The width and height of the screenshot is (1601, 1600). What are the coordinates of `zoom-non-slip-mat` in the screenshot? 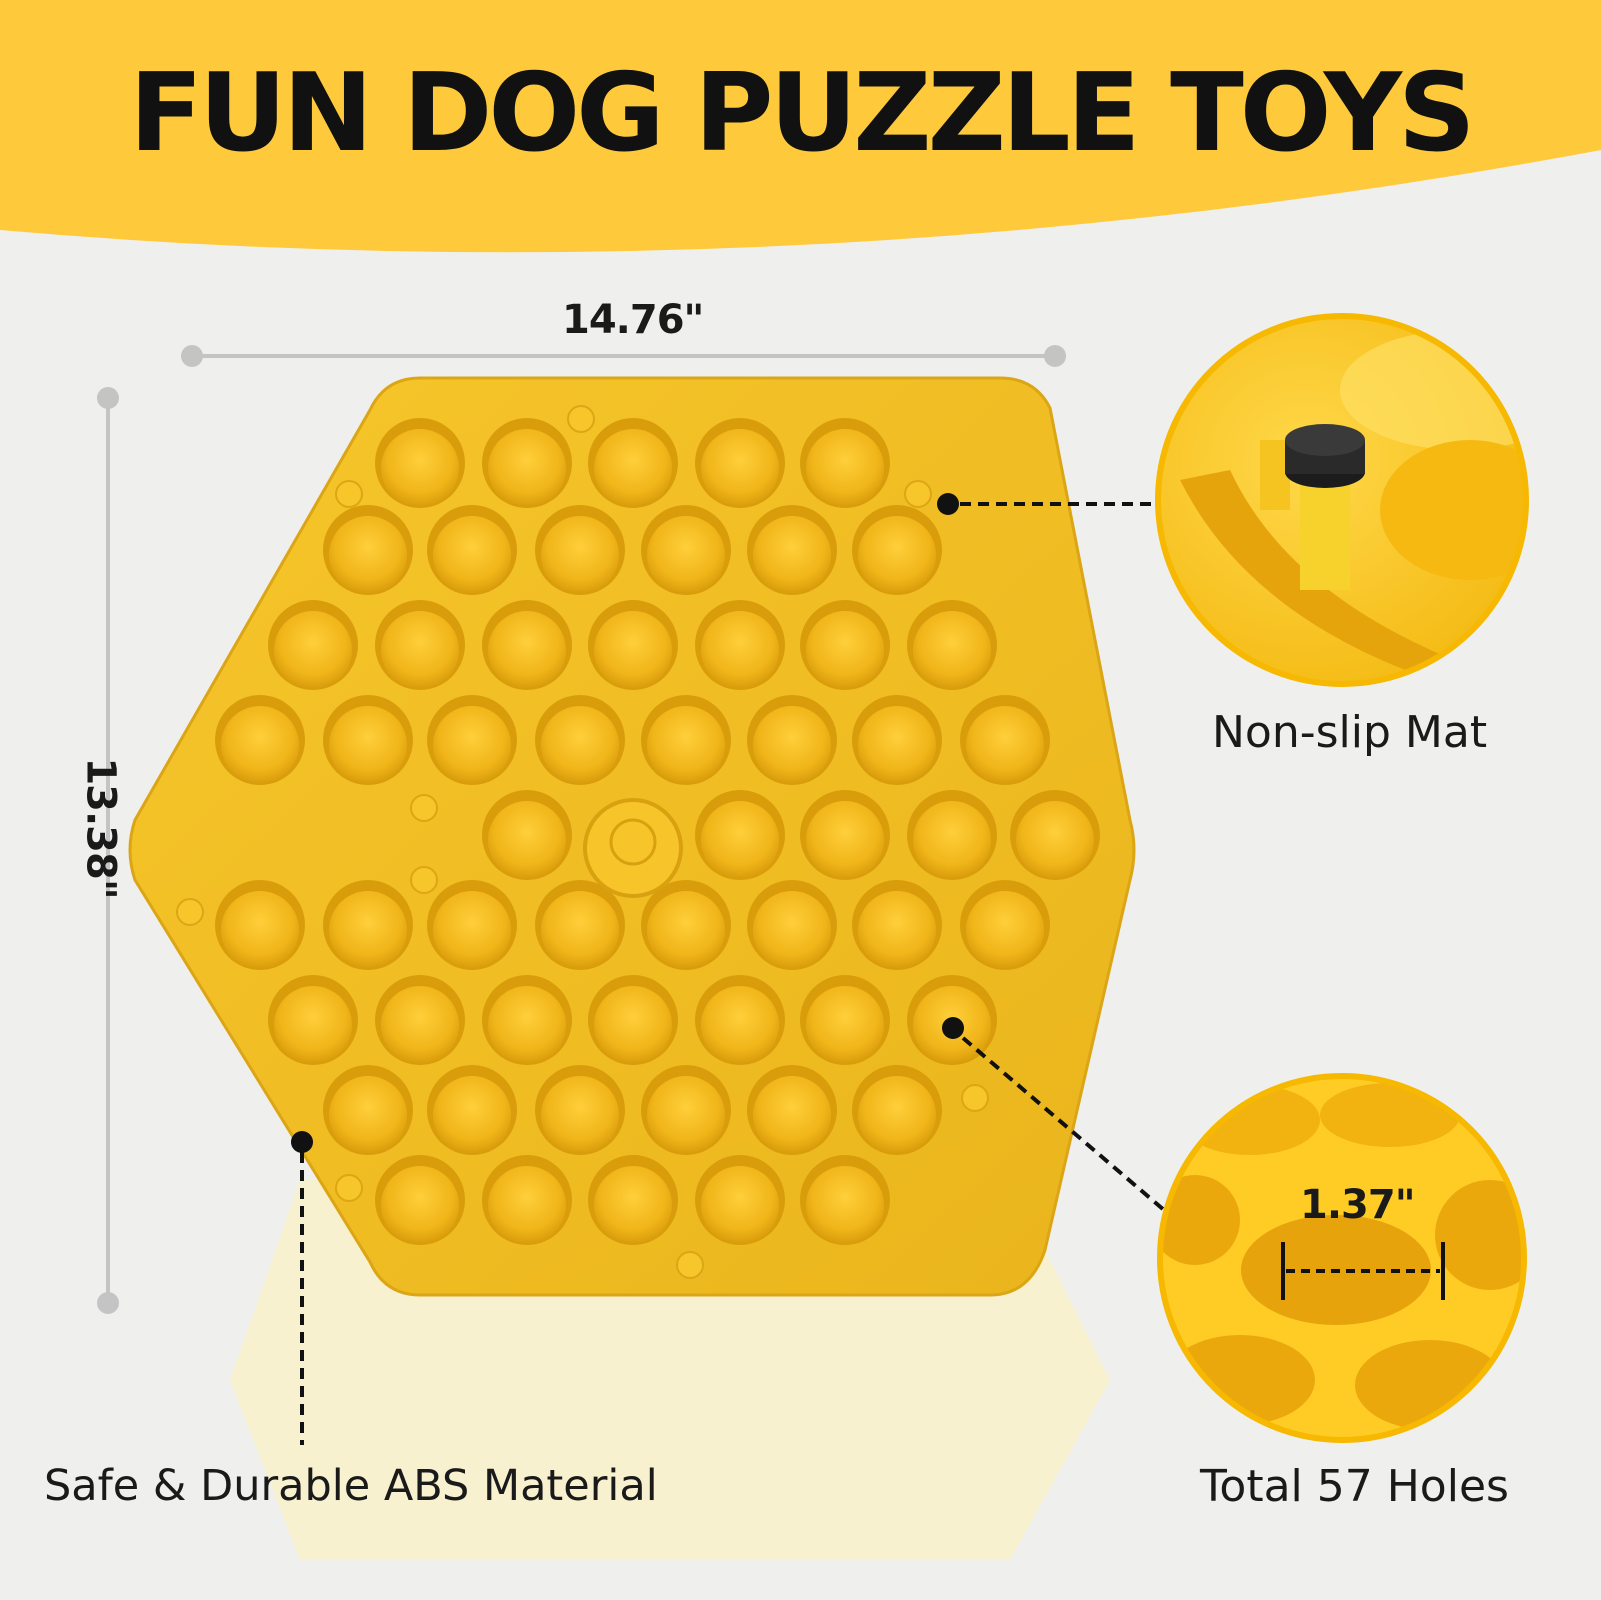 It's located at (1342, 500).